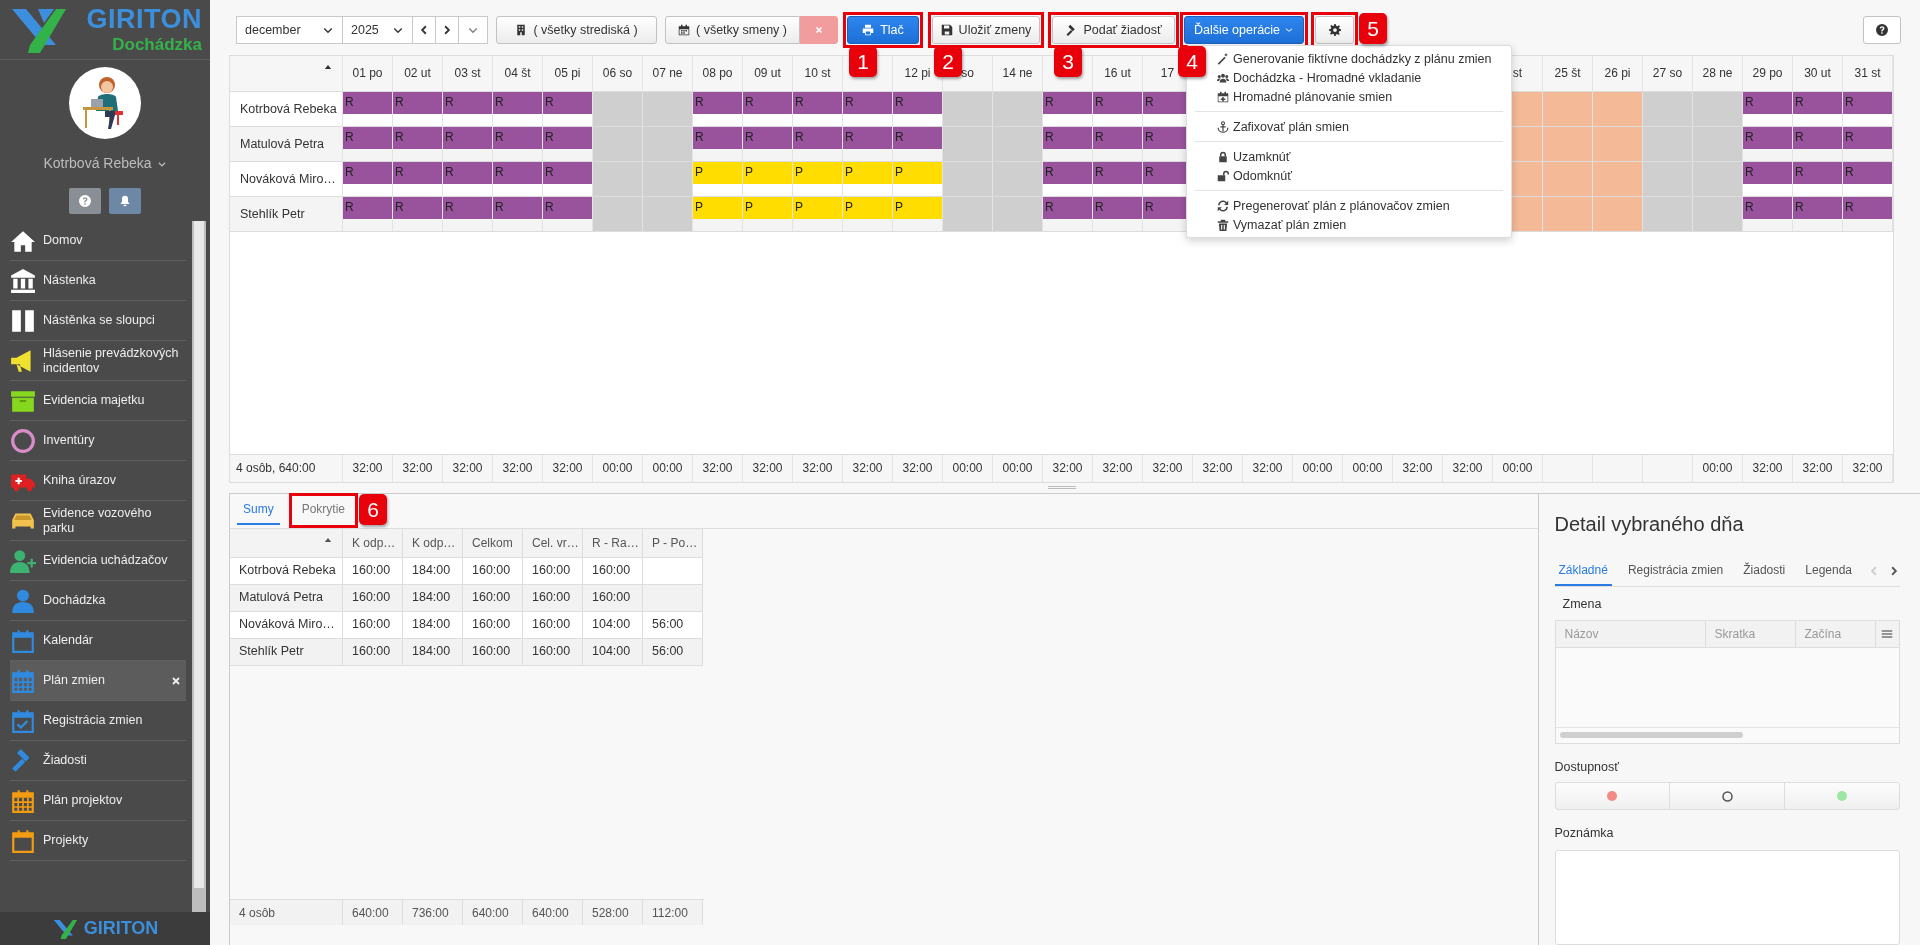 The image size is (1920, 945). What do you see at coordinates (1617, 73) in the screenshot?
I see `column-header: 26 pi` at bounding box center [1617, 73].